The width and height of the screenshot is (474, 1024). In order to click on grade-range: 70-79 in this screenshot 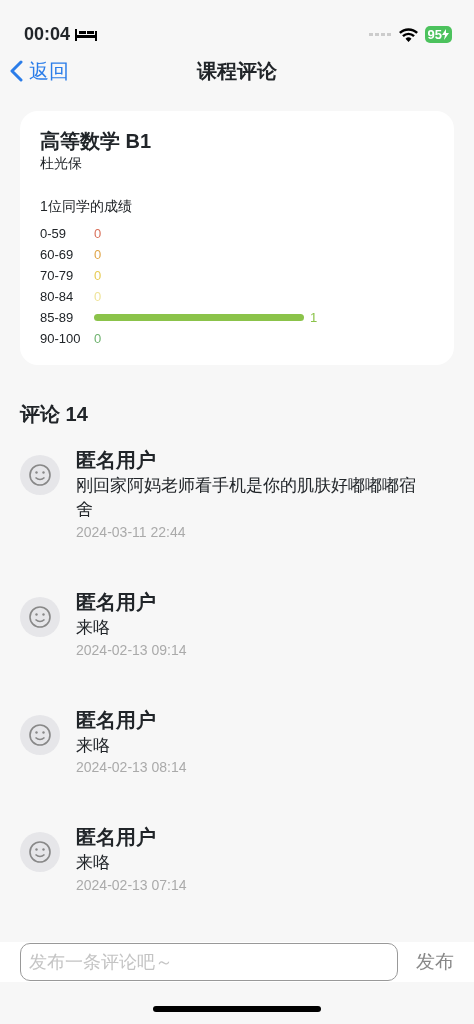, I will do `click(57, 275)`.